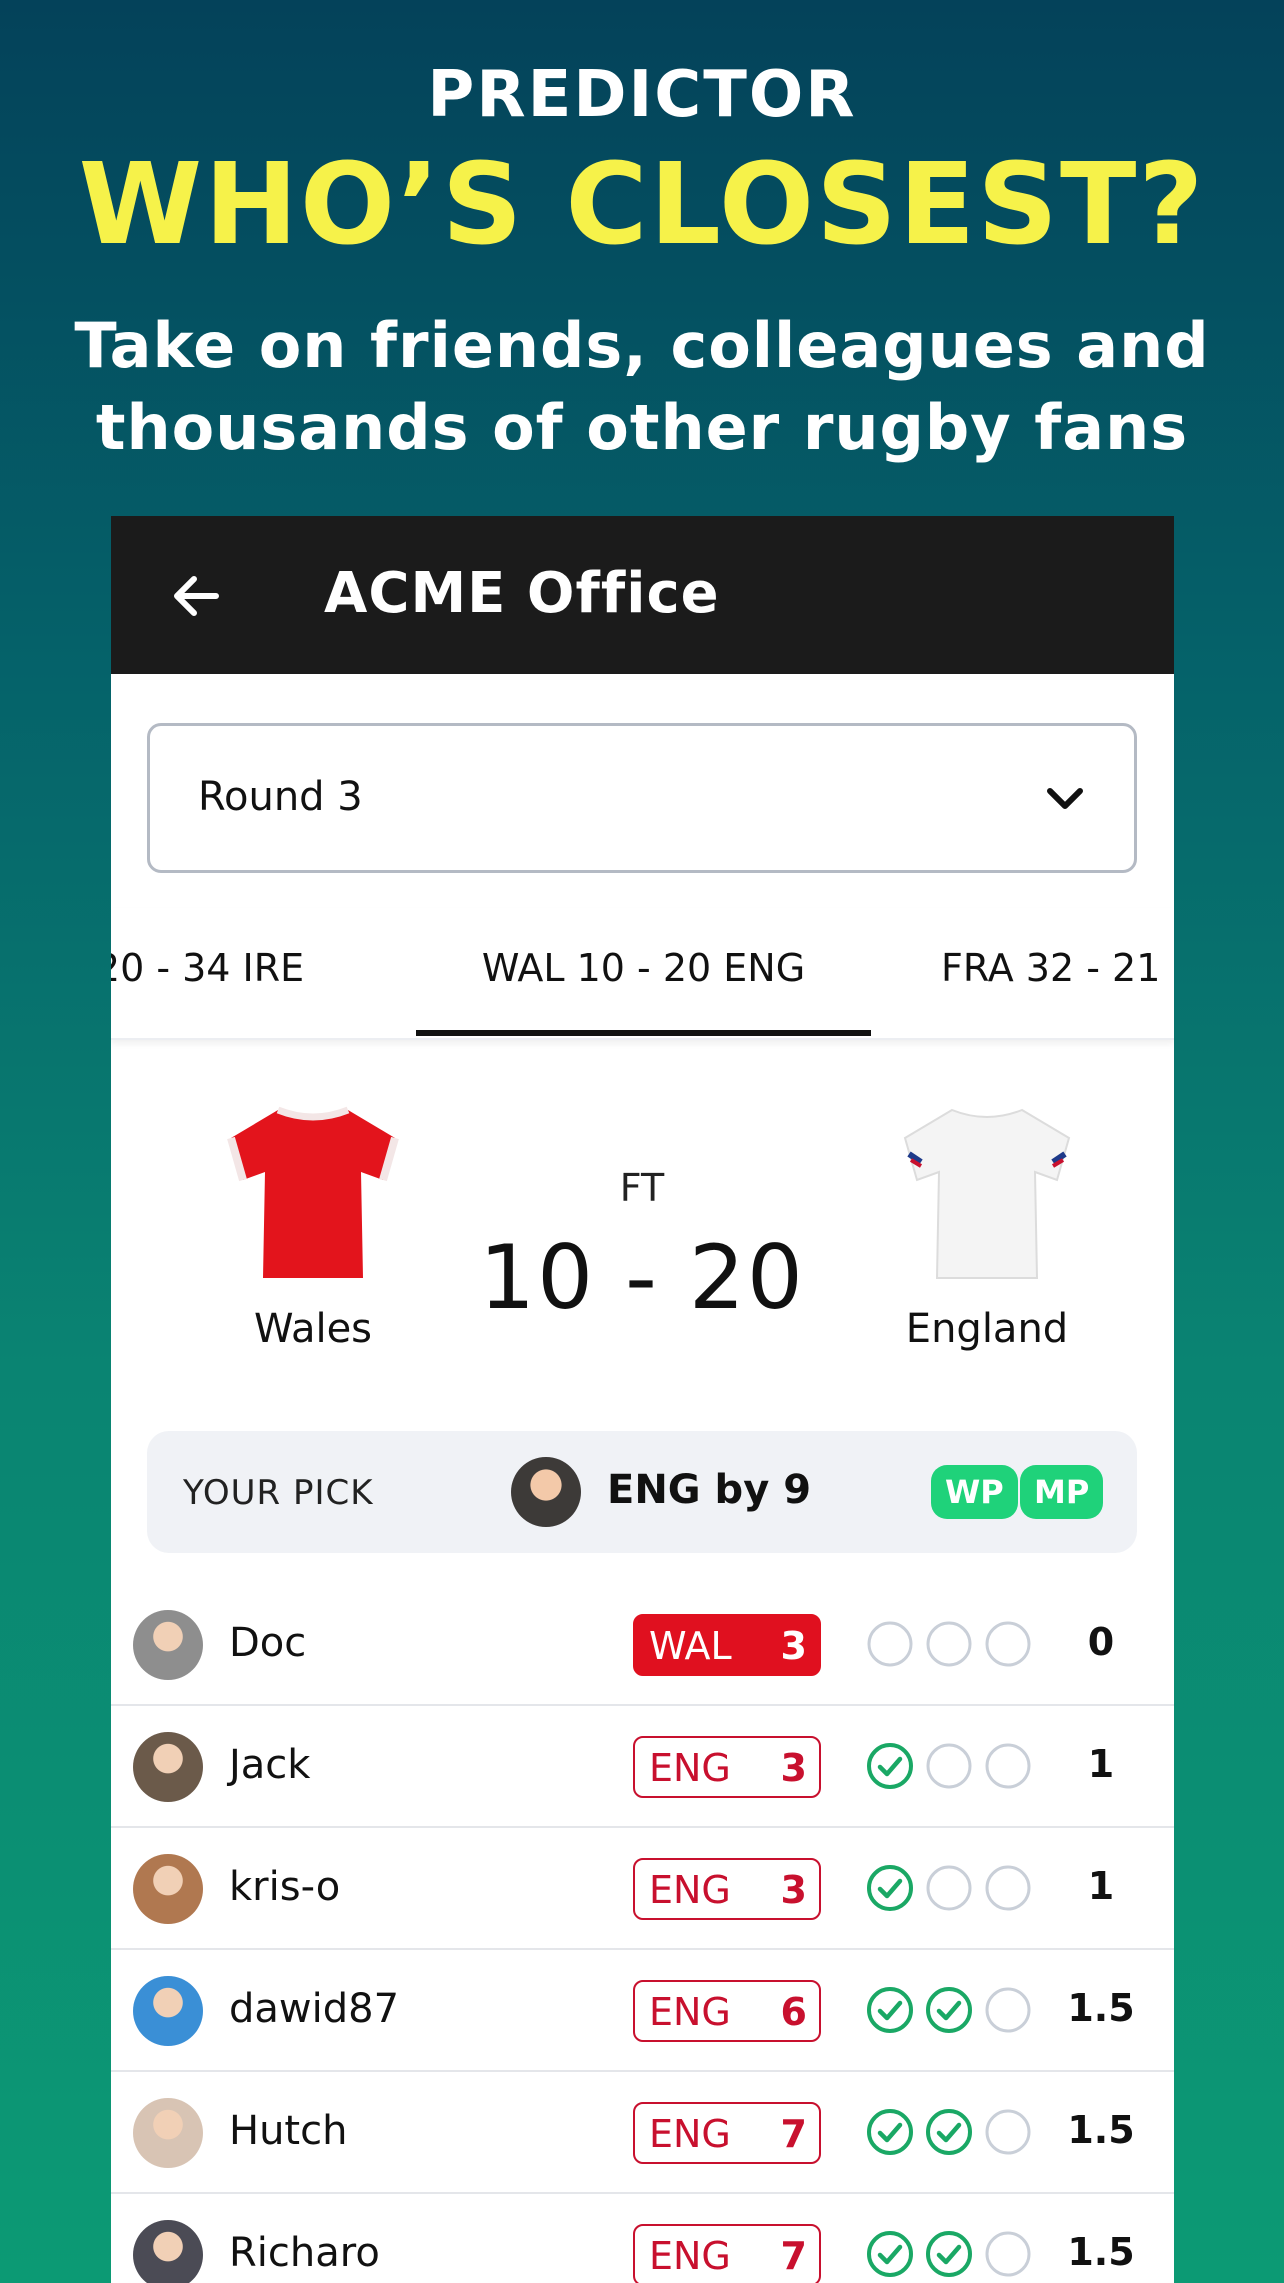 The image size is (1284, 2283). What do you see at coordinates (278, 1493) in the screenshot?
I see `your-pick-label: YOUR PICK` at bounding box center [278, 1493].